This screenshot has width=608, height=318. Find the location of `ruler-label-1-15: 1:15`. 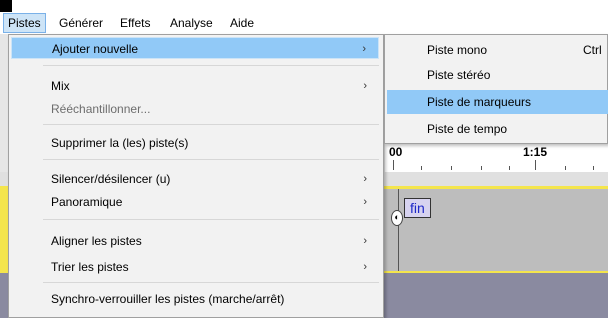

ruler-label-1-15: 1:15 is located at coordinates (535, 152).